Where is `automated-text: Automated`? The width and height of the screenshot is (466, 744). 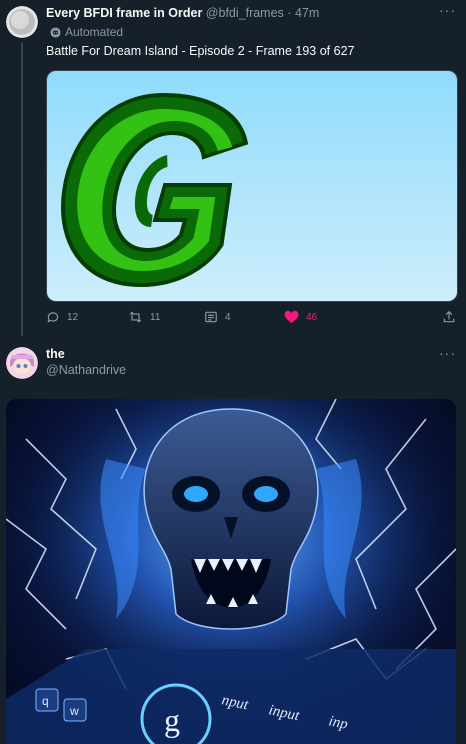
automated-text: Automated is located at coordinates (94, 32).